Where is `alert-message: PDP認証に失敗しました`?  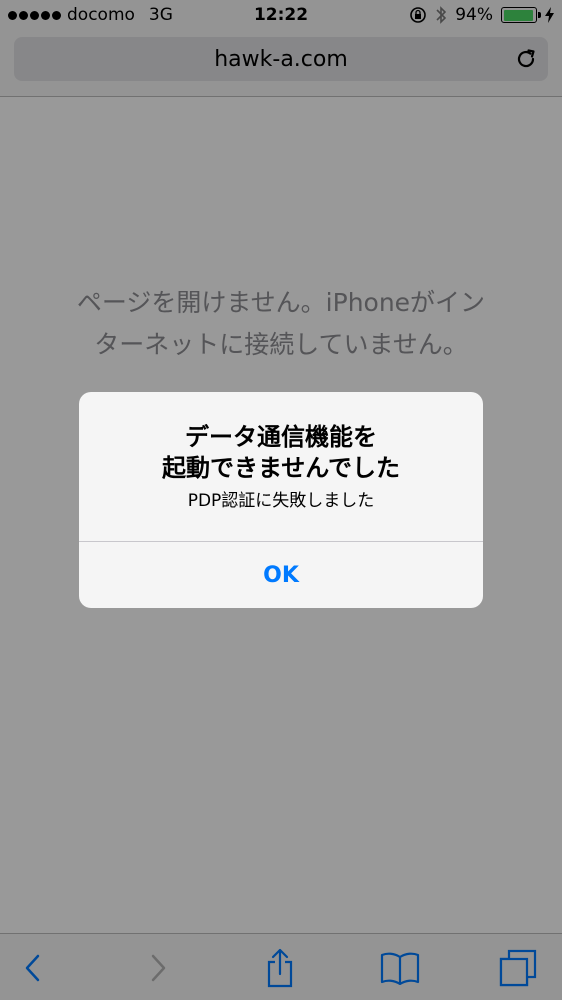
alert-message: PDP認証に失敗しました is located at coordinates (281, 501).